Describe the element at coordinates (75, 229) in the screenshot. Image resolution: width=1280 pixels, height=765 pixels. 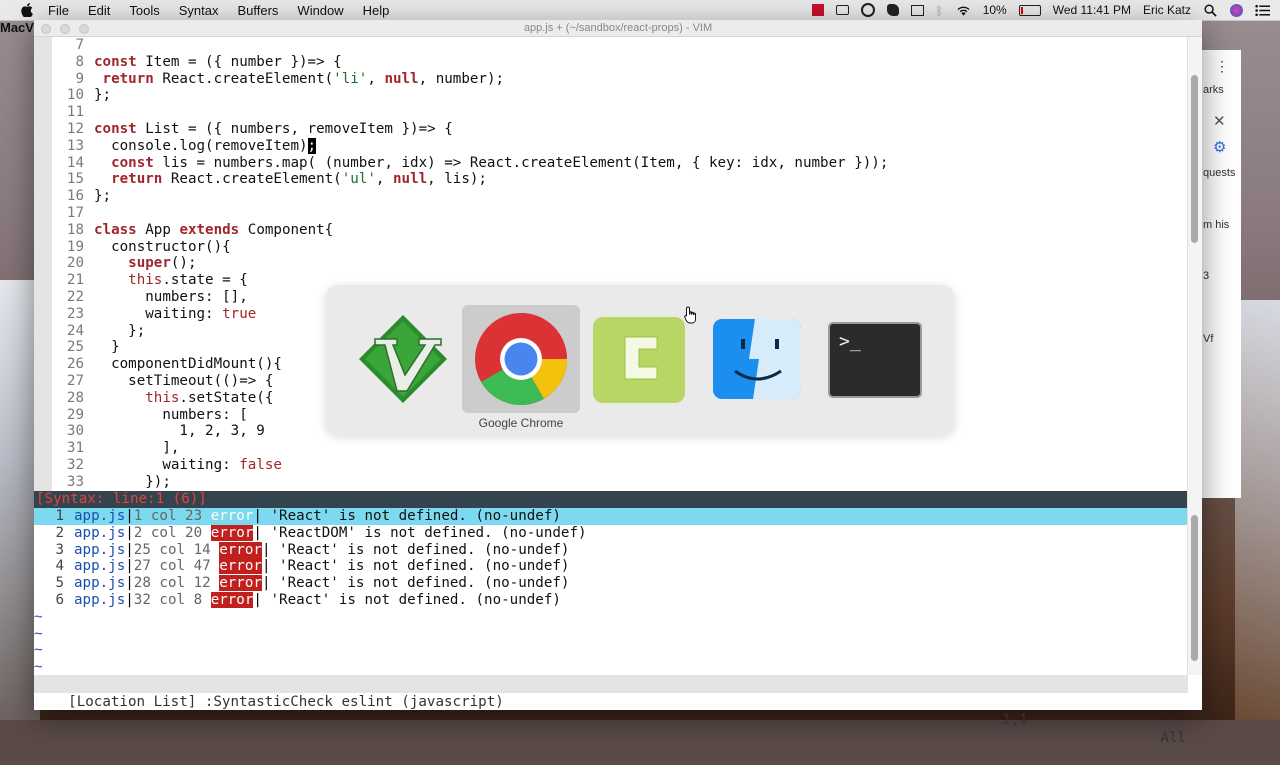
I see `line-number: 18` at that location.